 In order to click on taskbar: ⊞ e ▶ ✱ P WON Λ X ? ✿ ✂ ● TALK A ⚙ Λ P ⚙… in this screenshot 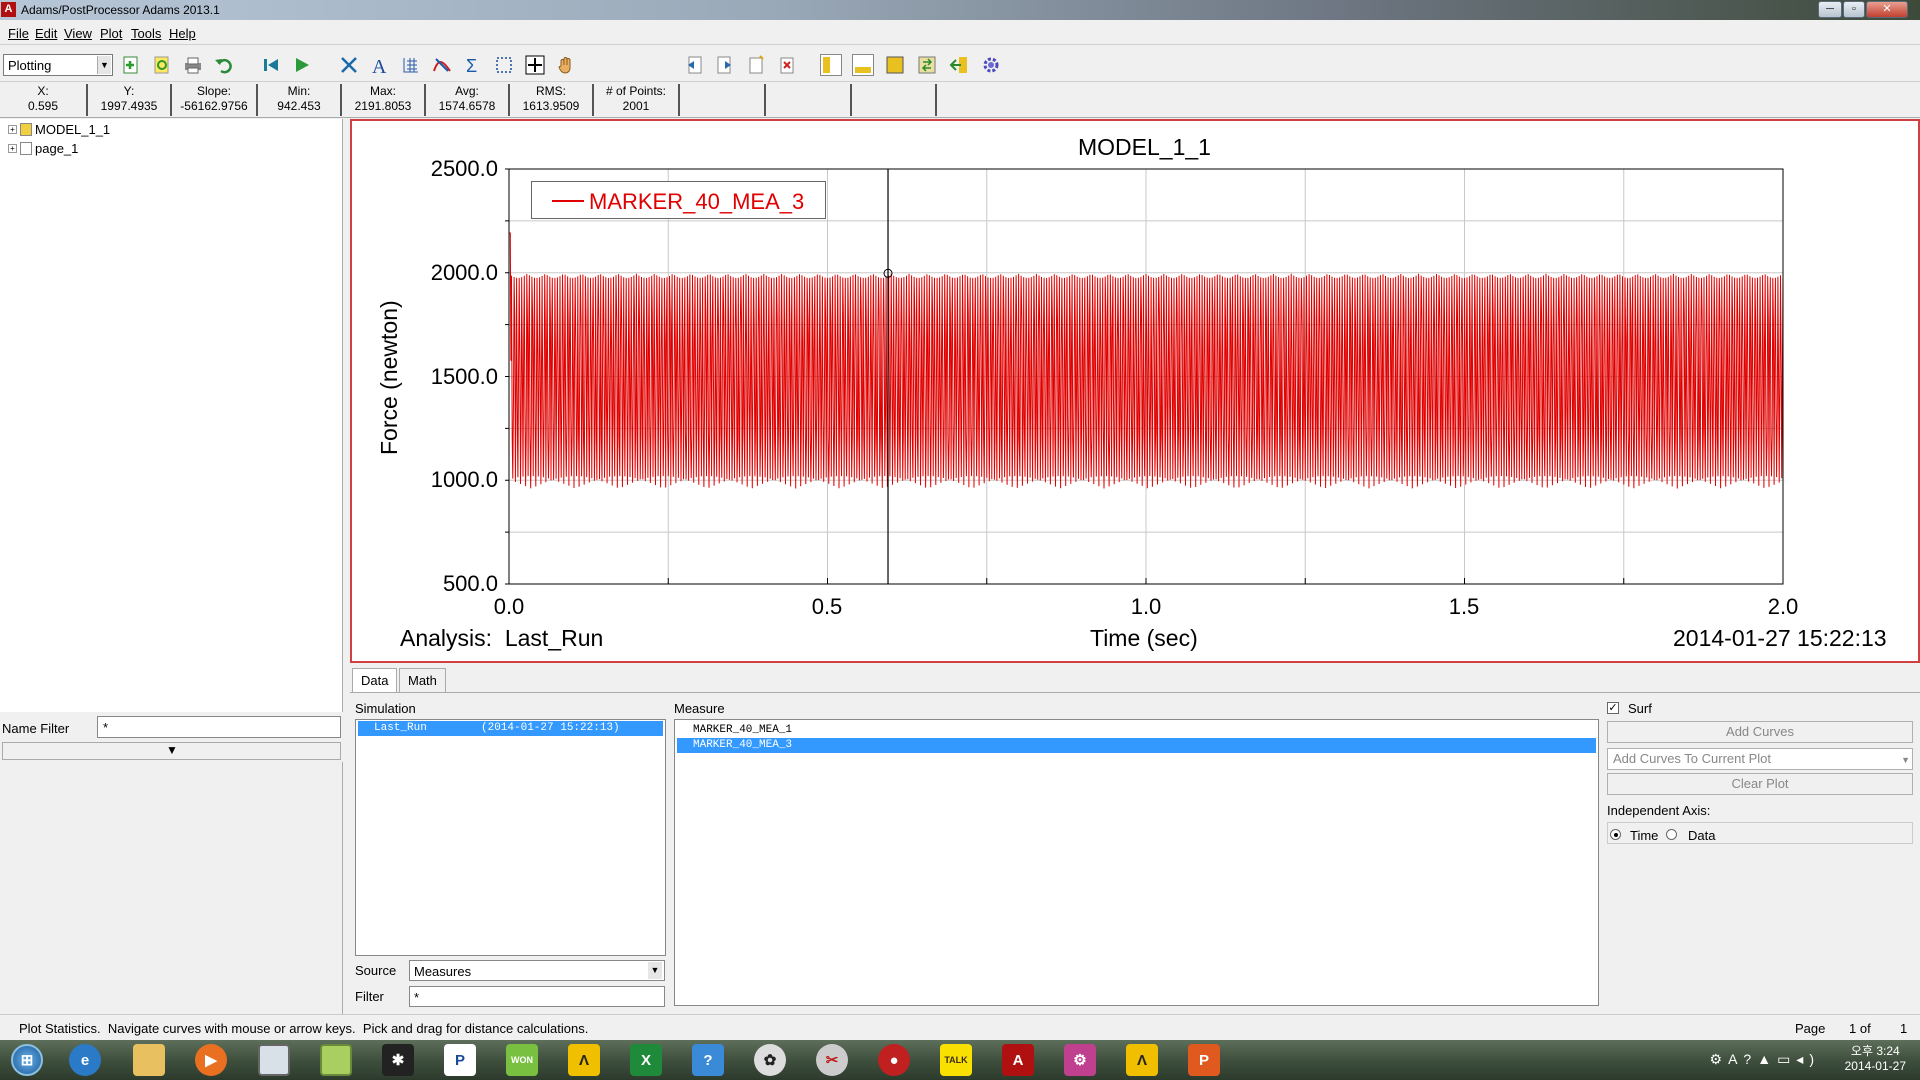, I will do `click(960, 1060)`.